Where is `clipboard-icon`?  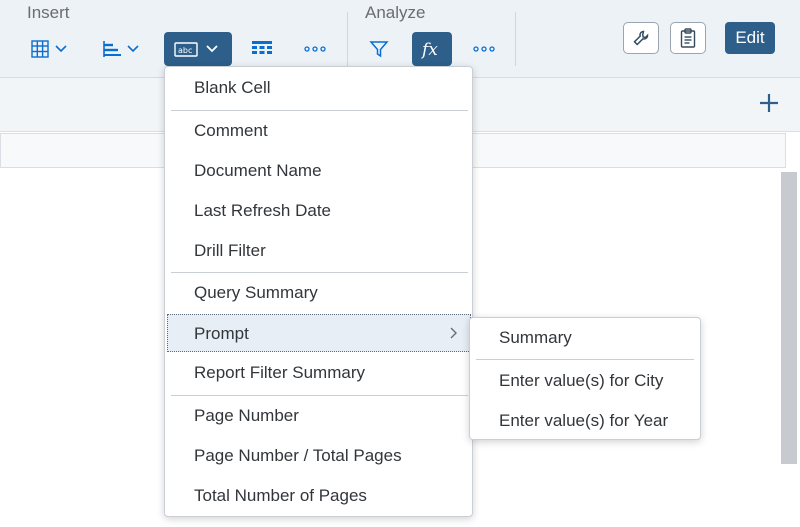
clipboard-icon is located at coordinates (688, 38).